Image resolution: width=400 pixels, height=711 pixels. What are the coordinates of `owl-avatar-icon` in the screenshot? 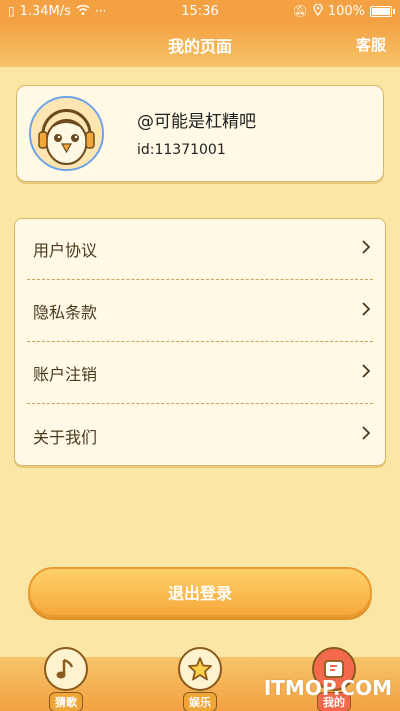 It's located at (66, 133).